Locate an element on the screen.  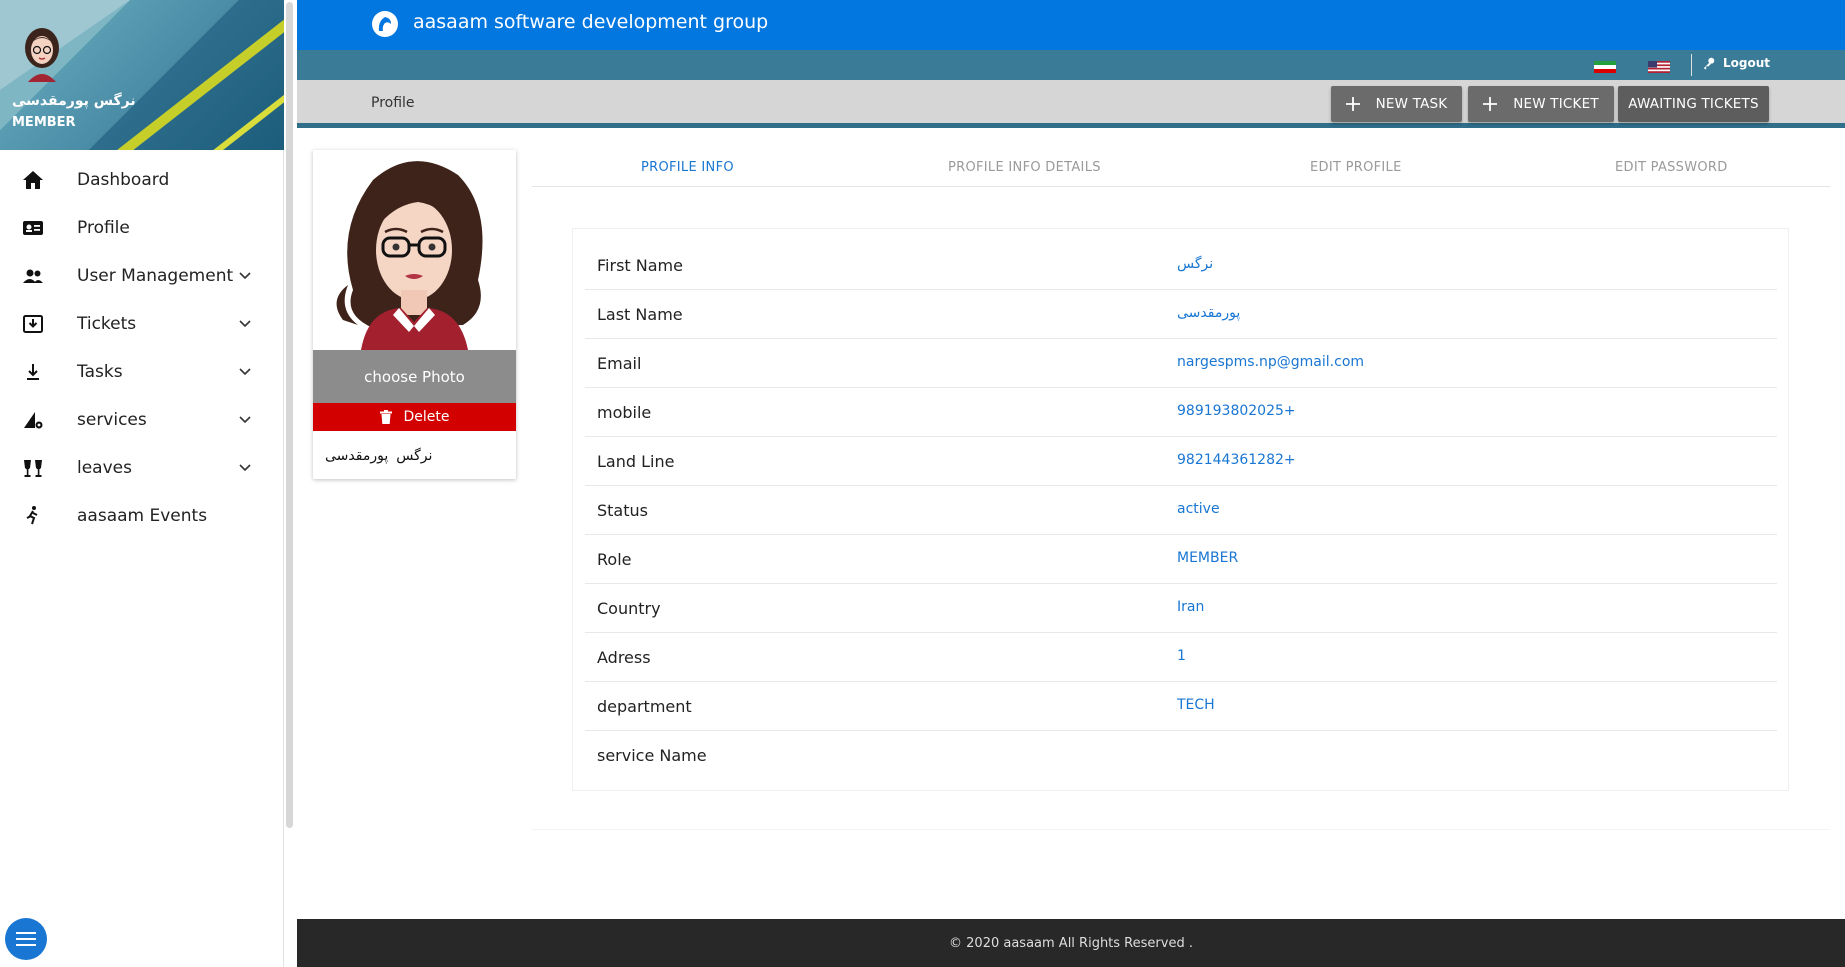
row-value: 982144361282+ is located at coordinates (1236, 460).